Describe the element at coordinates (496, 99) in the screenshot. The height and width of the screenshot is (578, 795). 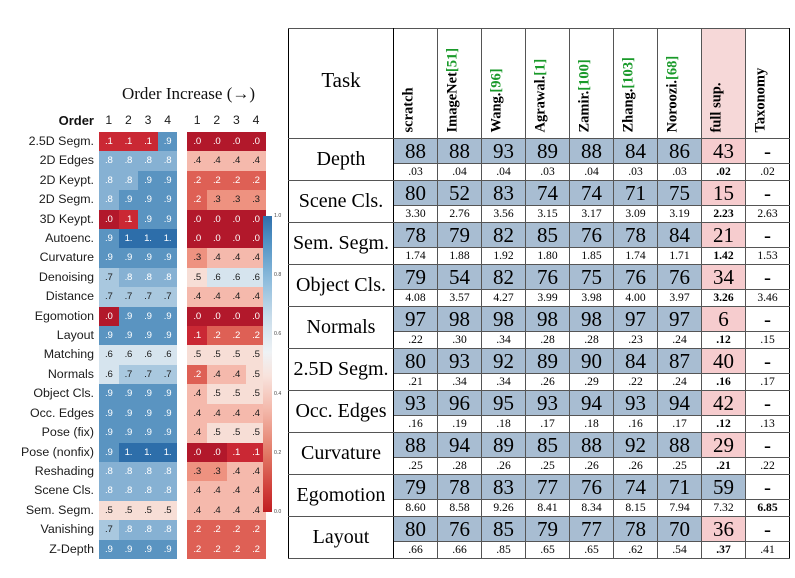
I see `column-header-label: Wang.[96]` at that location.